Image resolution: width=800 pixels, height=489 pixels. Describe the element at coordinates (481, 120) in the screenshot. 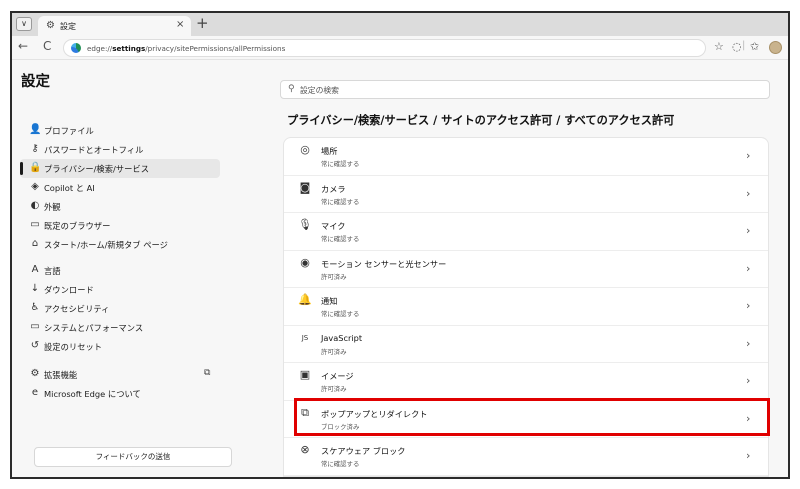

I see `page-title: プライバシー/検索/サービス / サイトのアクセス許可 / すべてのアクセス許可` at that location.